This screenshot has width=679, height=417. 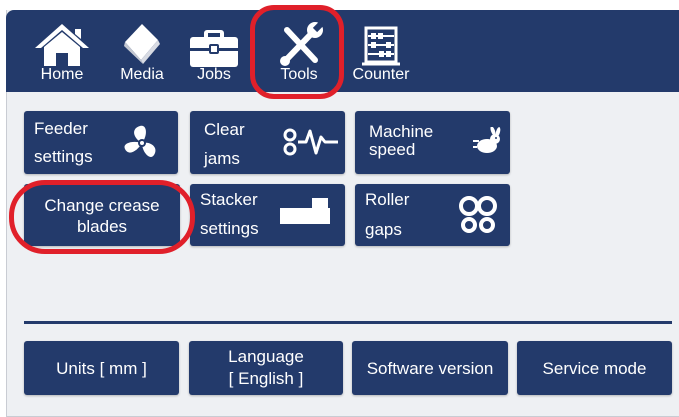 What do you see at coordinates (432, 215) in the screenshot?
I see `roller-gaps-button: Roller gaps` at bounding box center [432, 215].